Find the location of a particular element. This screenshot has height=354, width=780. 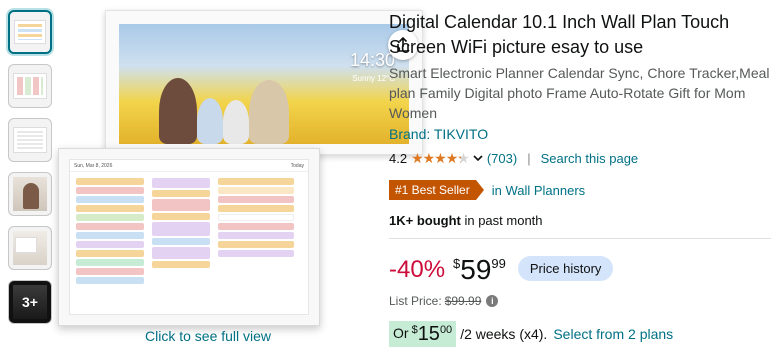

star-rating-icon: ★★★★★★ is located at coordinates (440, 158).